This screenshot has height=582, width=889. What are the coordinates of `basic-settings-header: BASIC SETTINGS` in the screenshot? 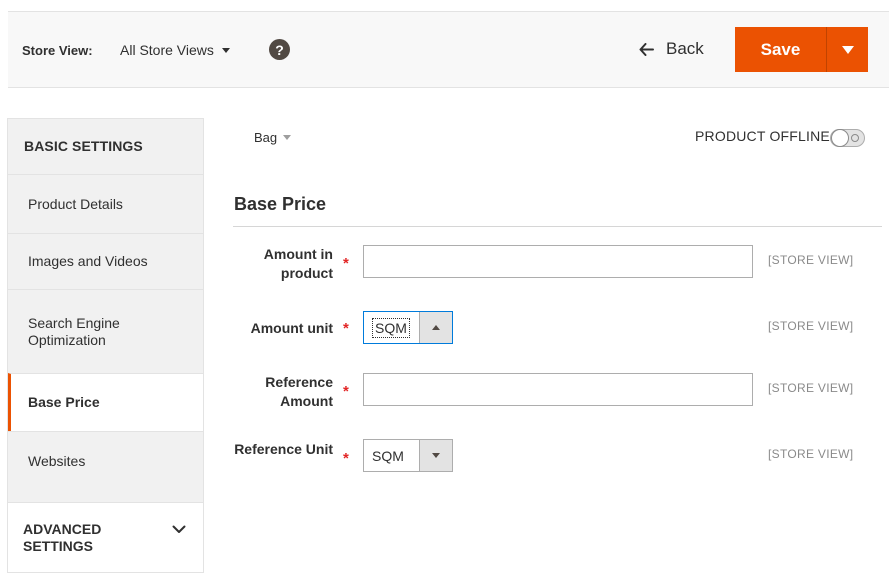 It's located at (105, 146).